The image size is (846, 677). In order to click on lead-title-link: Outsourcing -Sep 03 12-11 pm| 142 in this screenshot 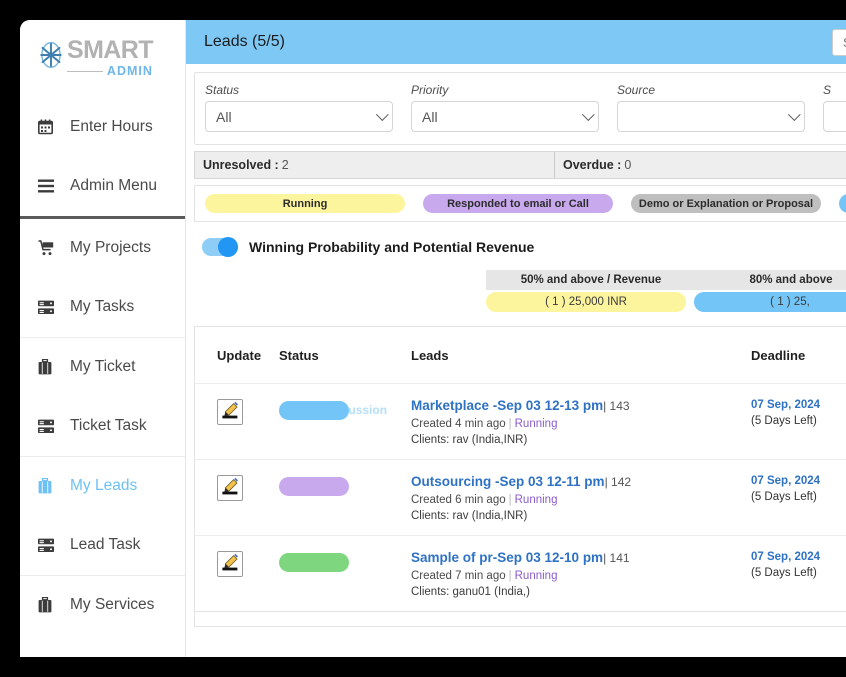, I will do `click(581, 481)`.